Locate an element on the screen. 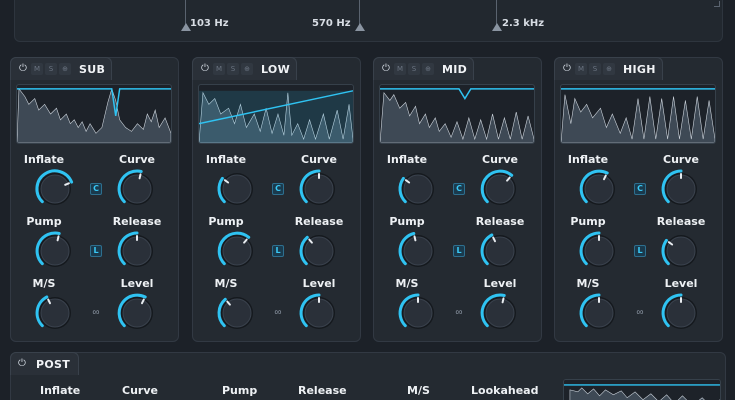  band-tab: ⏻ M S ⊕ HIGH is located at coordinates (608, 68).